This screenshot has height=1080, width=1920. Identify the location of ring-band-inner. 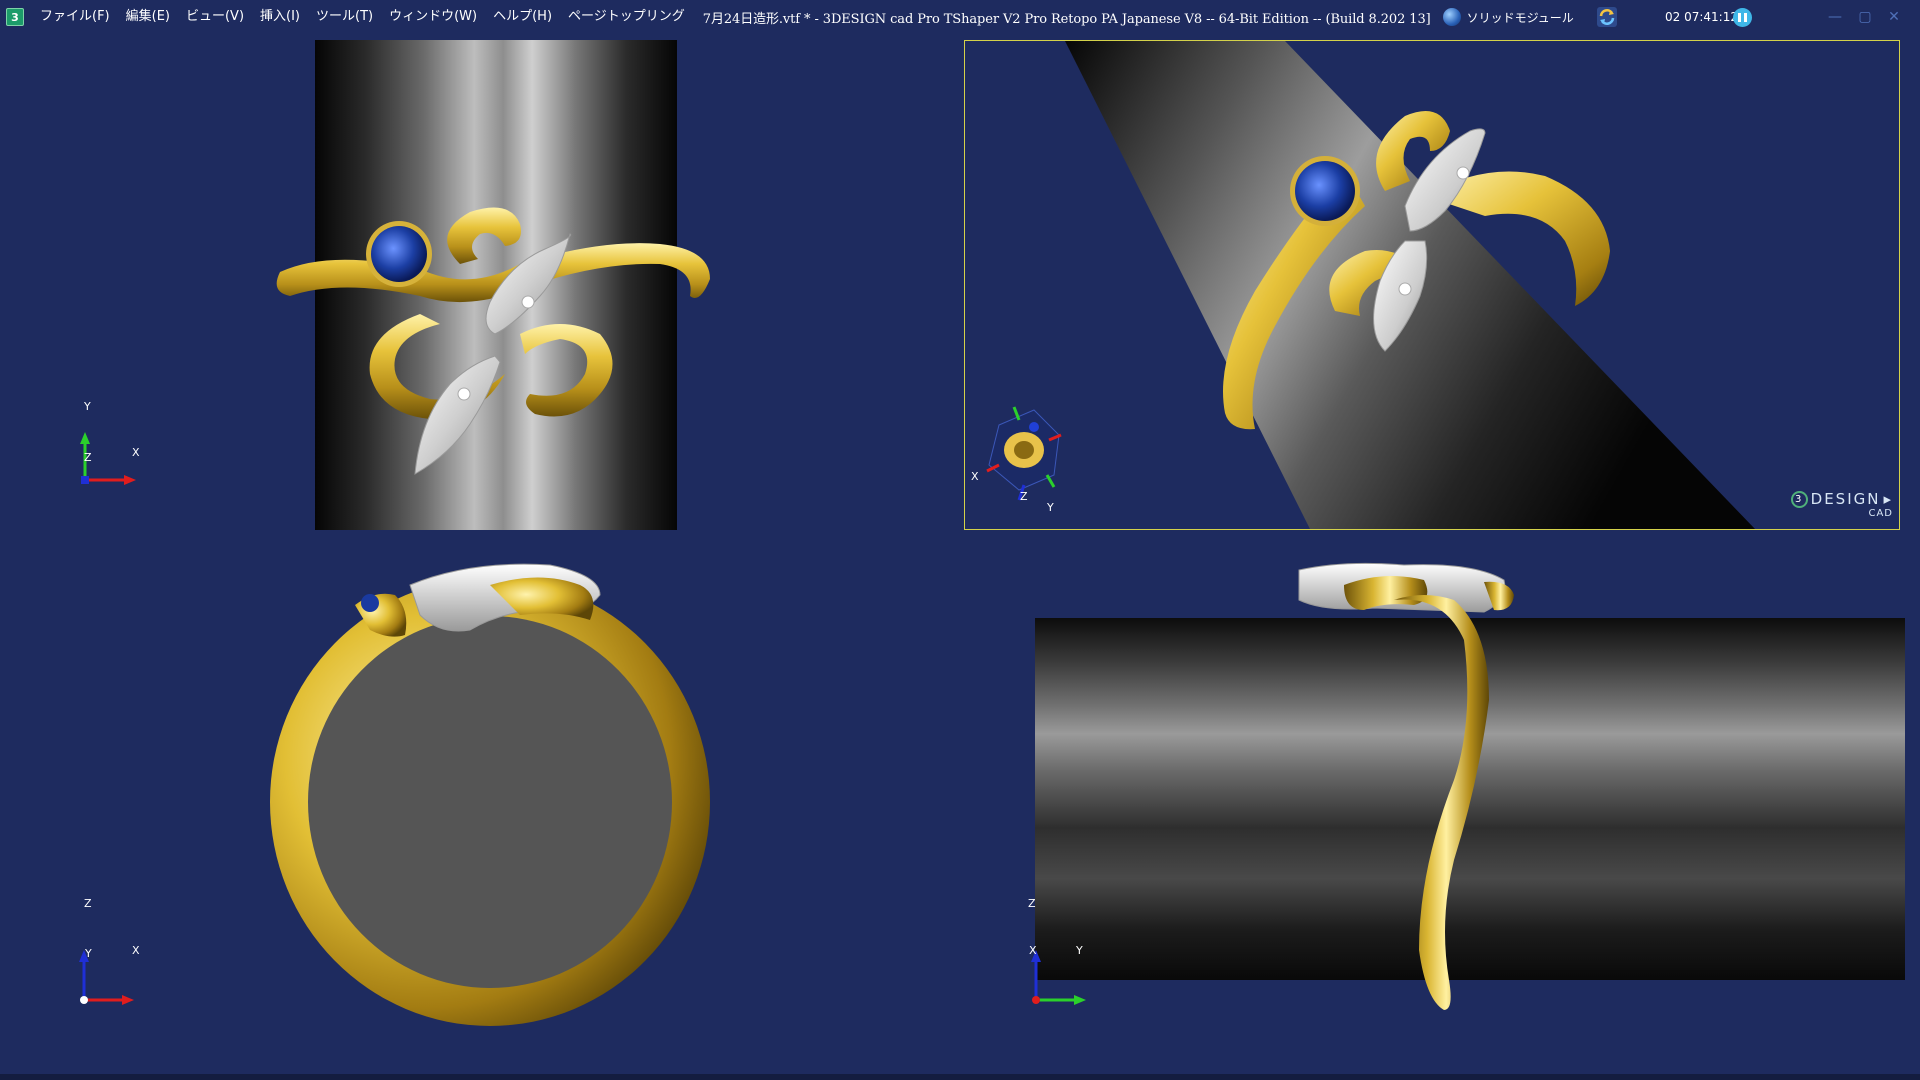
(490, 802).